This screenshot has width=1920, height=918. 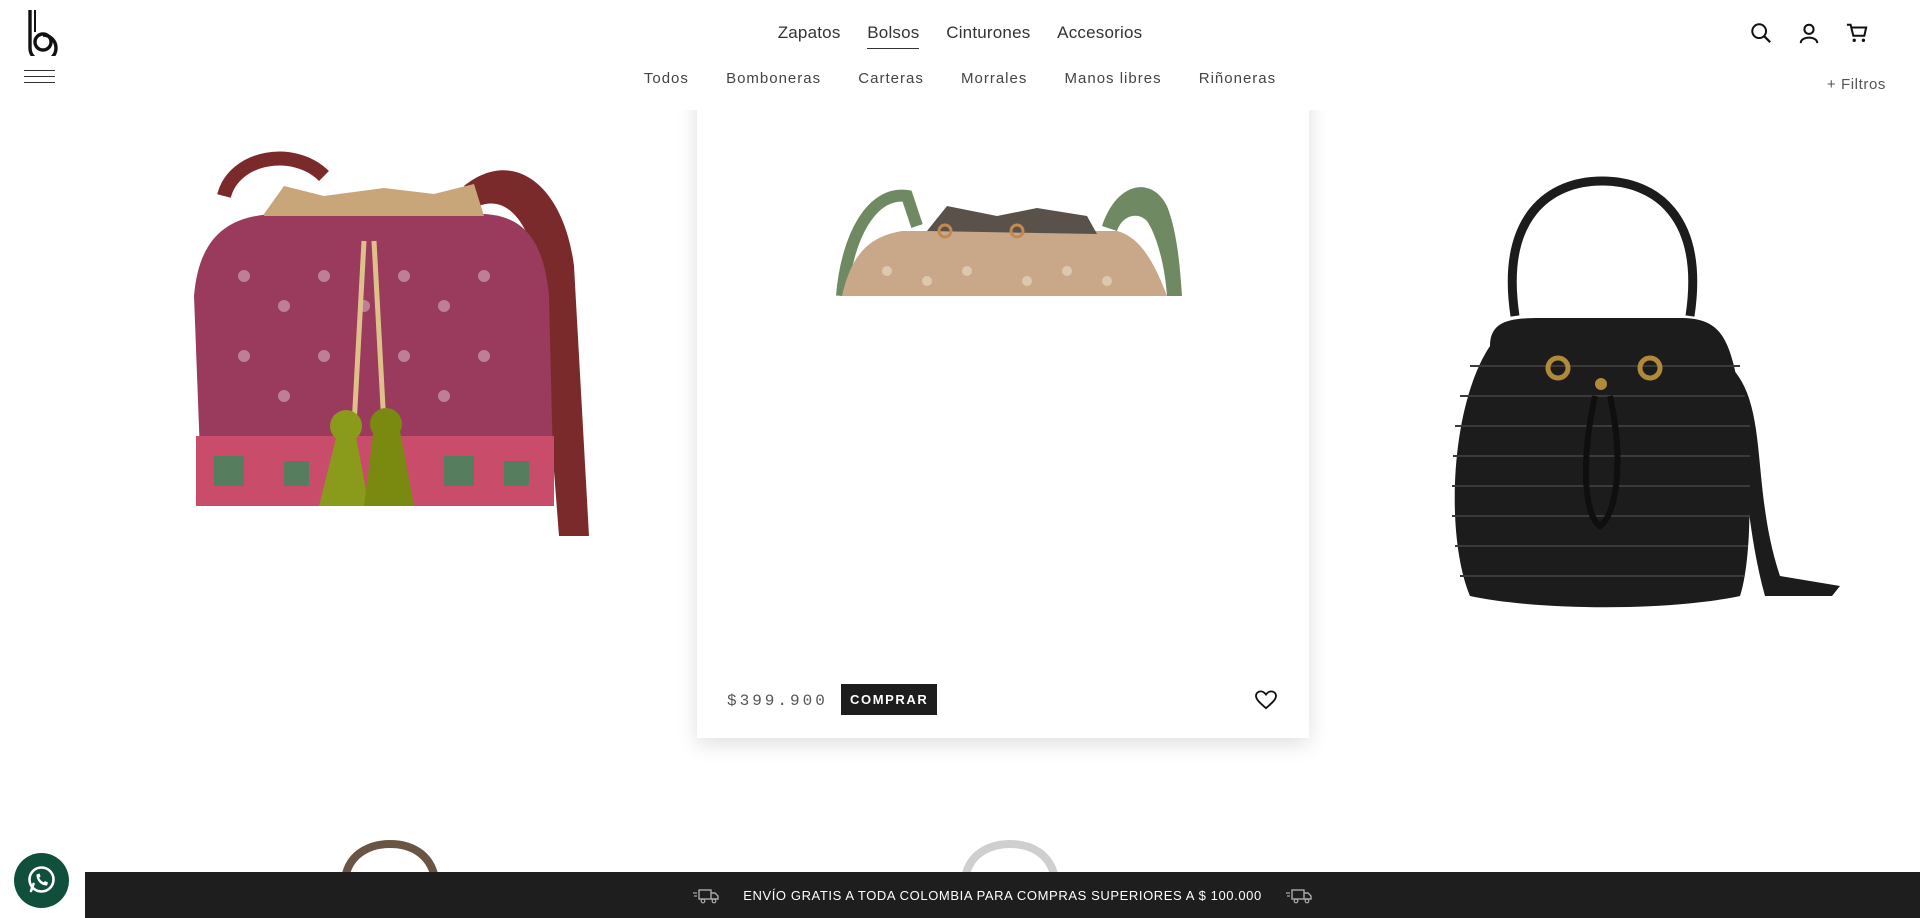 What do you see at coordinates (1003, 701) in the screenshot?
I see `card-footer: $399.900 COMPRAR` at bounding box center [1003, 701].